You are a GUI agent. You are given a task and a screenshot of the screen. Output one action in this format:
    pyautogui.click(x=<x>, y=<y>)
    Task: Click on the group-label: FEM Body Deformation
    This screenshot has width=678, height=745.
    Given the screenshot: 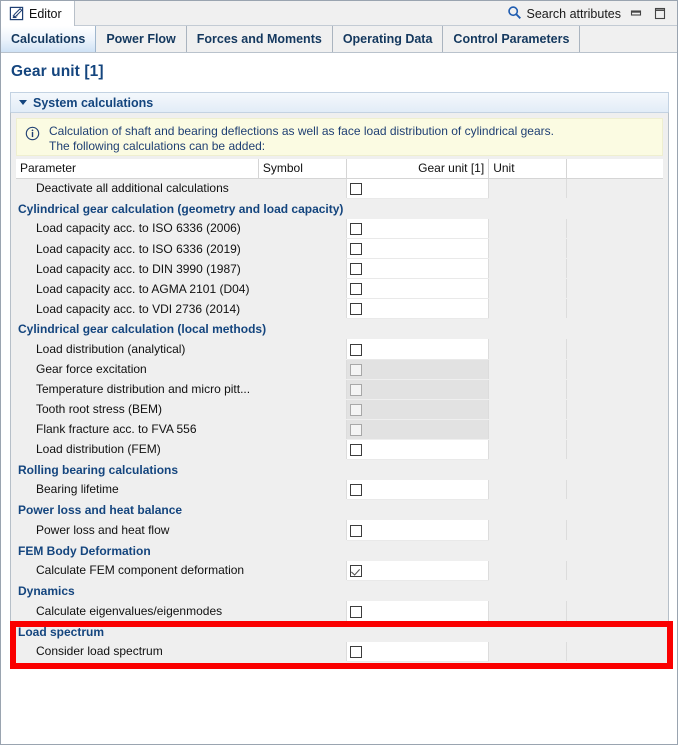 What is the action you would take?
    pyautogui.click(x=339, y=550)
    